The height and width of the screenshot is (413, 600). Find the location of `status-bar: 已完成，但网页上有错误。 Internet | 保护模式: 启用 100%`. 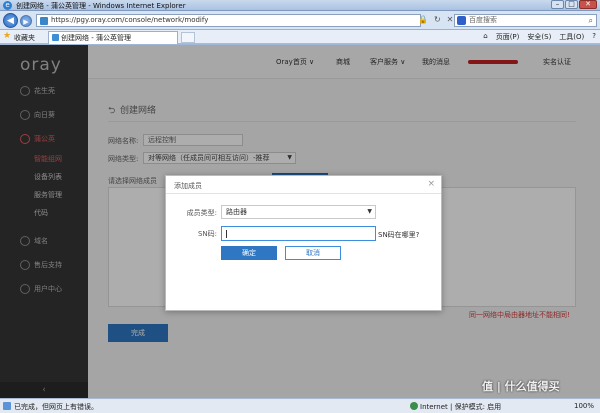

status-bar: 已完成，但网页上有错误。 Internet | 保护模式: 启用 100% is located at coordinates (300, 405).